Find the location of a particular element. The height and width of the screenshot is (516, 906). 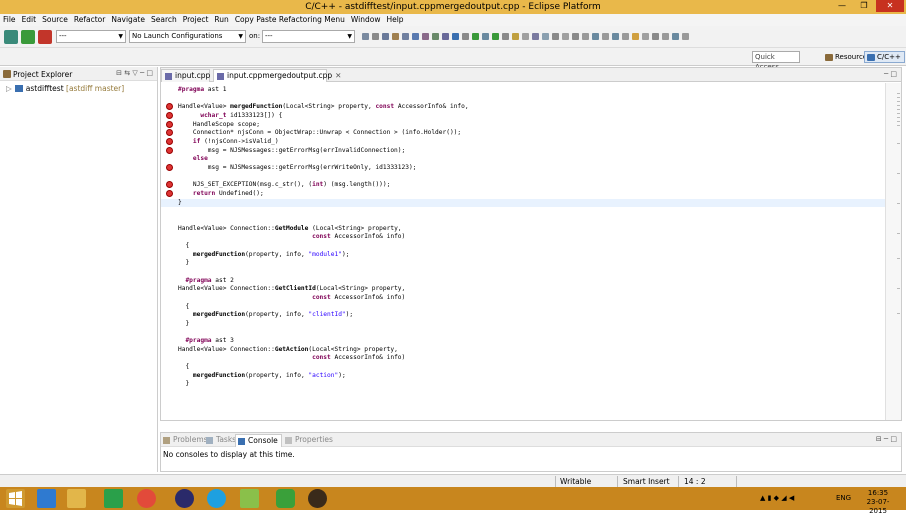

build-icon is located at coordinates (11, 37).